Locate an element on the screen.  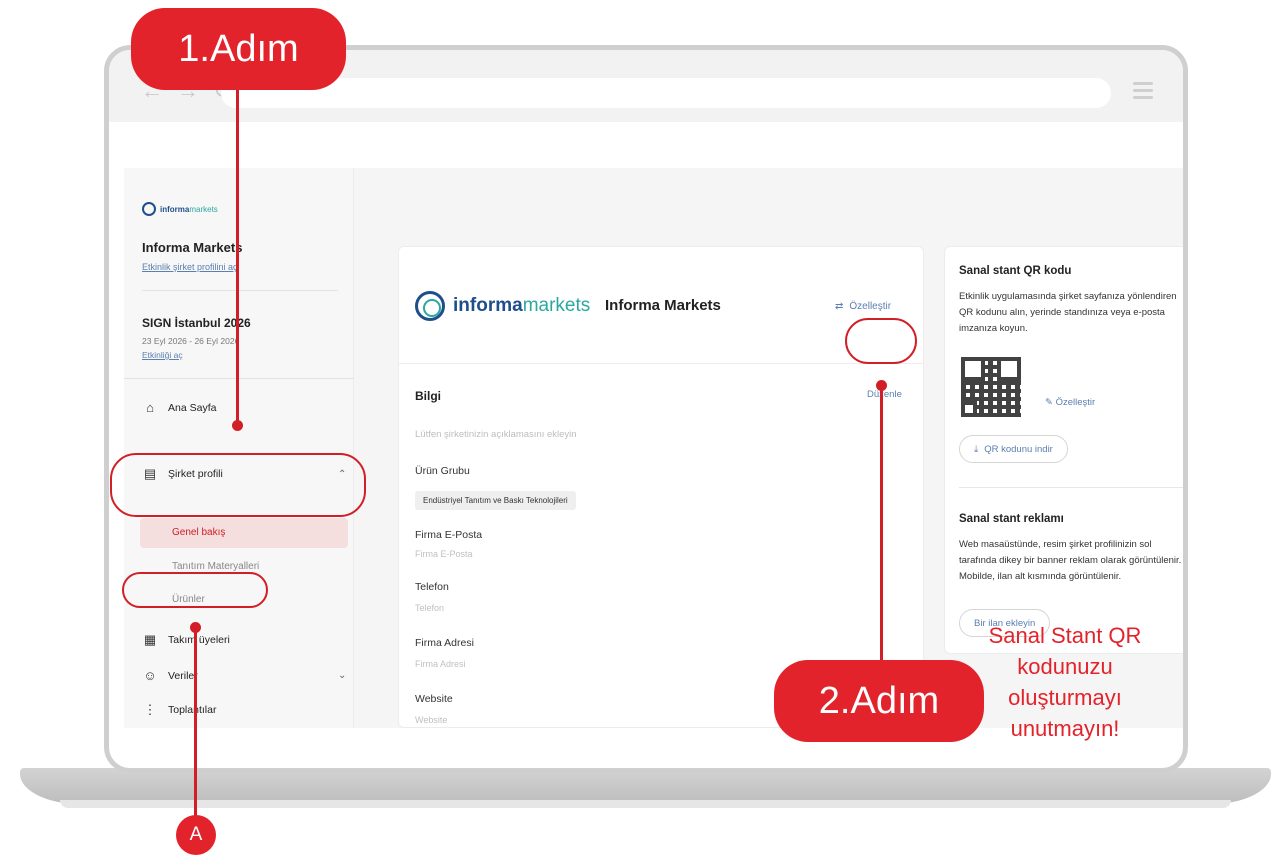
brand-logo: informamarkets is located at coordinates (502, 306).